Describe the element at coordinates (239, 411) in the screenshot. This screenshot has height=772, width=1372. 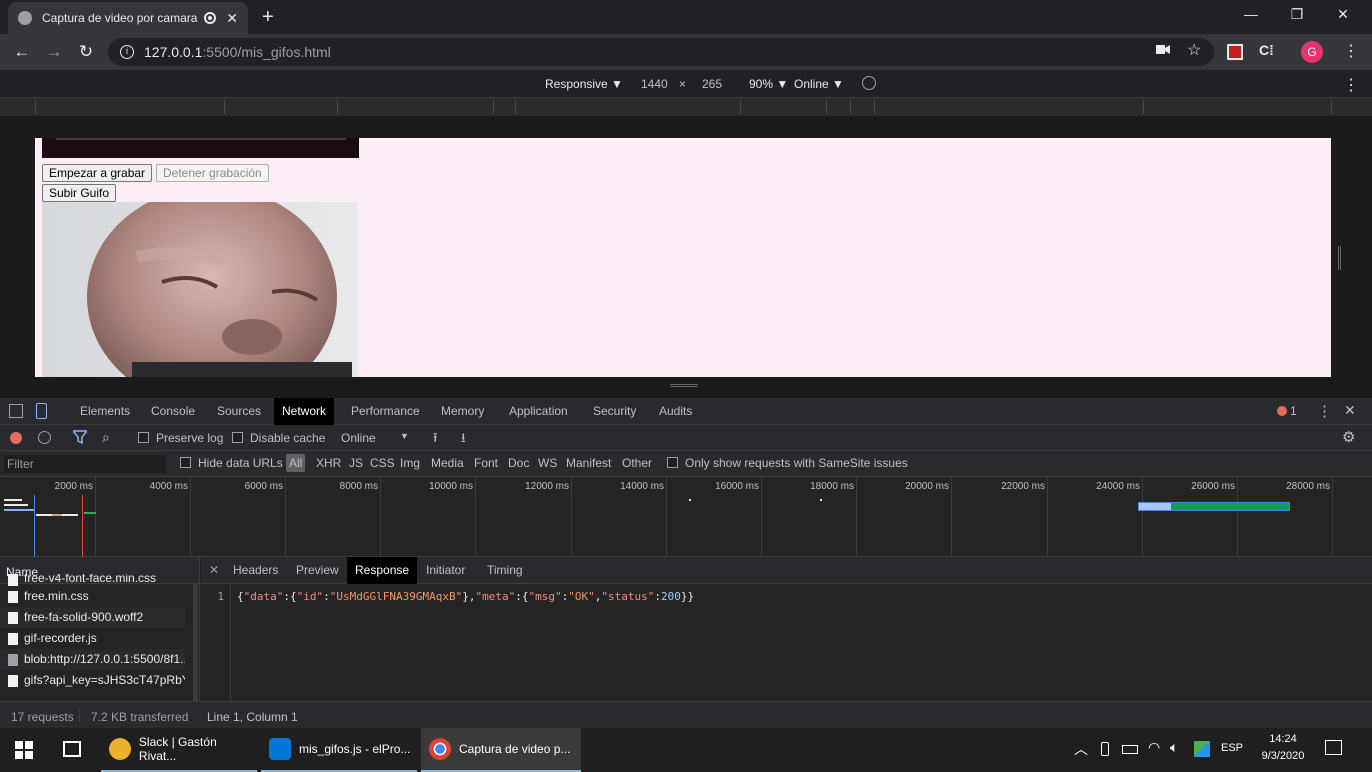
I see `tab-sources: Sources` at that location.